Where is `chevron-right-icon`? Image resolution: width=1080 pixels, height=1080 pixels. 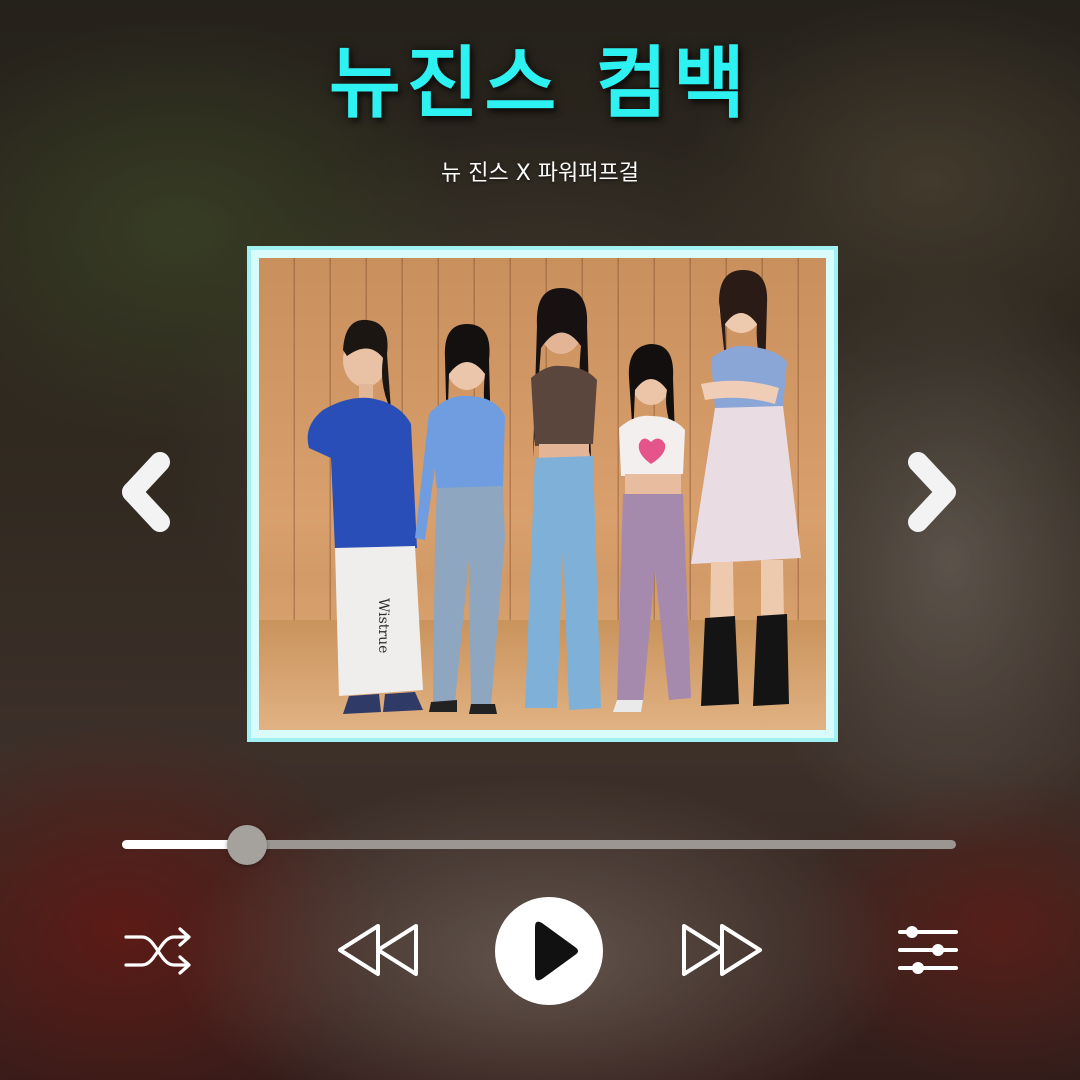
chevron-right-icon is located at coordinates (932, 492).